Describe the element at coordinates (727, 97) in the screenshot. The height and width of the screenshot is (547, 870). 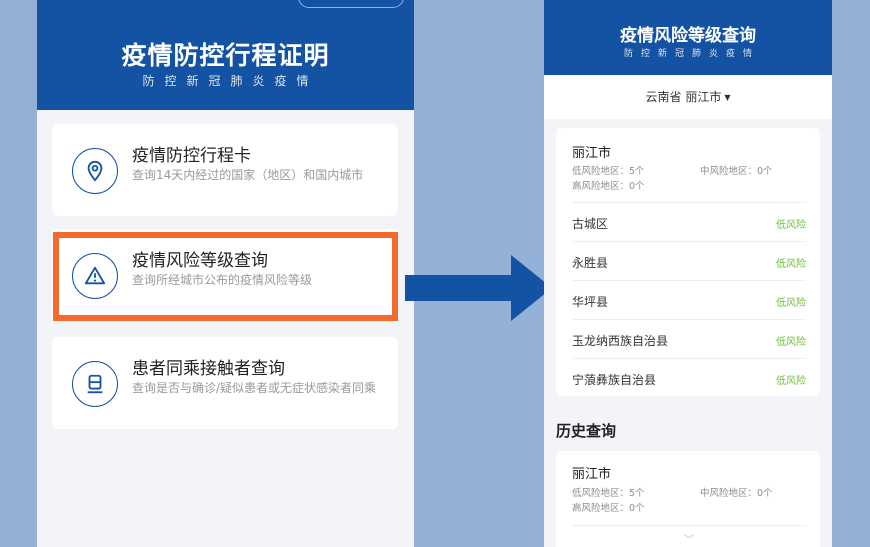
I see `caret-down-icon: ▼` at that location.